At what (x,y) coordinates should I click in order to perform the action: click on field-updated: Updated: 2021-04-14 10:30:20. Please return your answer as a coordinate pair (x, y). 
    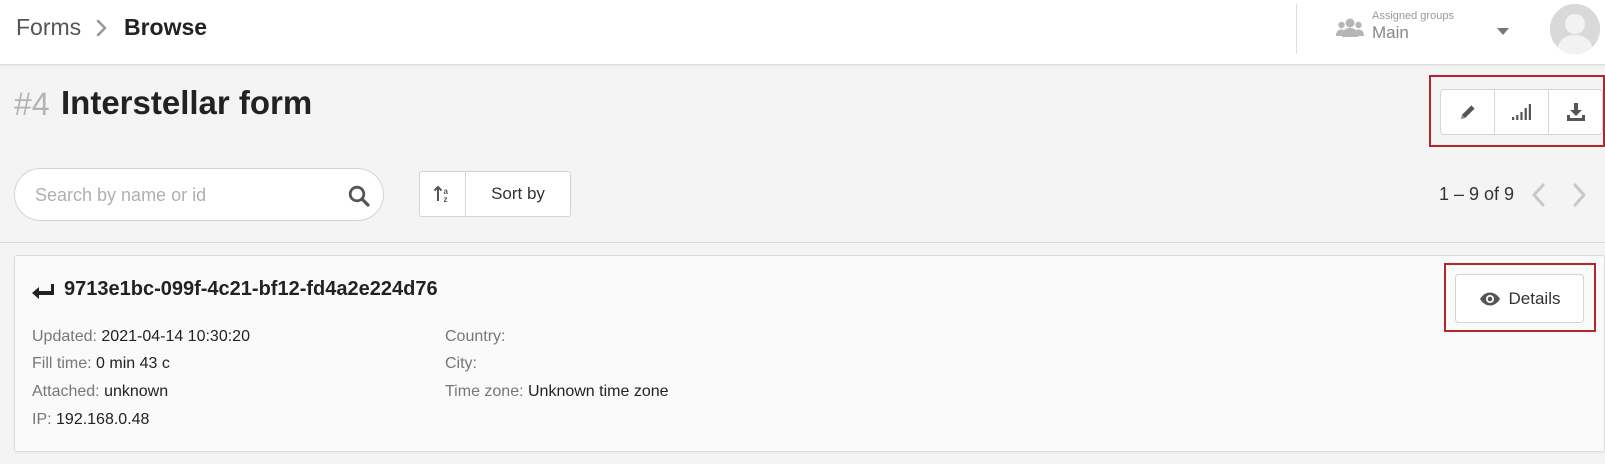
    Looking at the image, I should click on (141, 337).